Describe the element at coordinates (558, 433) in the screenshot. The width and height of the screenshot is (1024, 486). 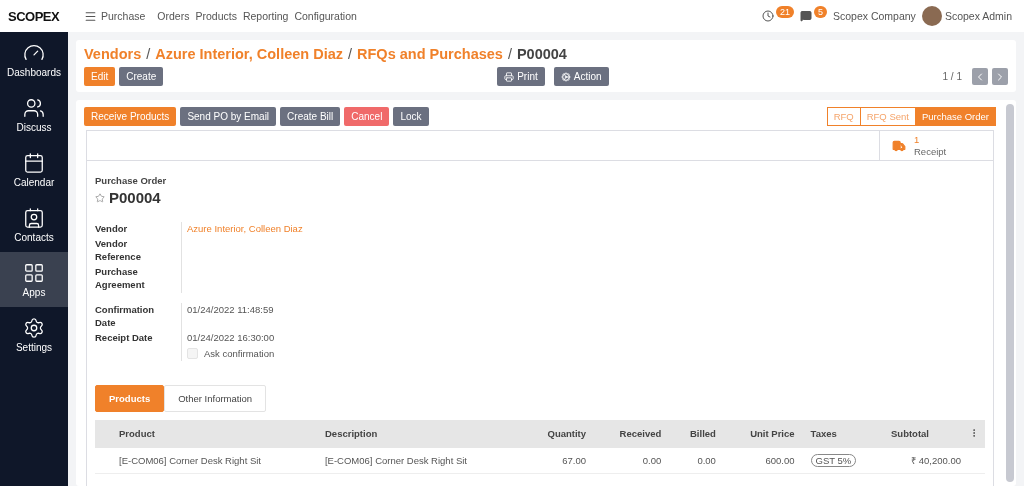
I see `column-header: Quantity` at that location.